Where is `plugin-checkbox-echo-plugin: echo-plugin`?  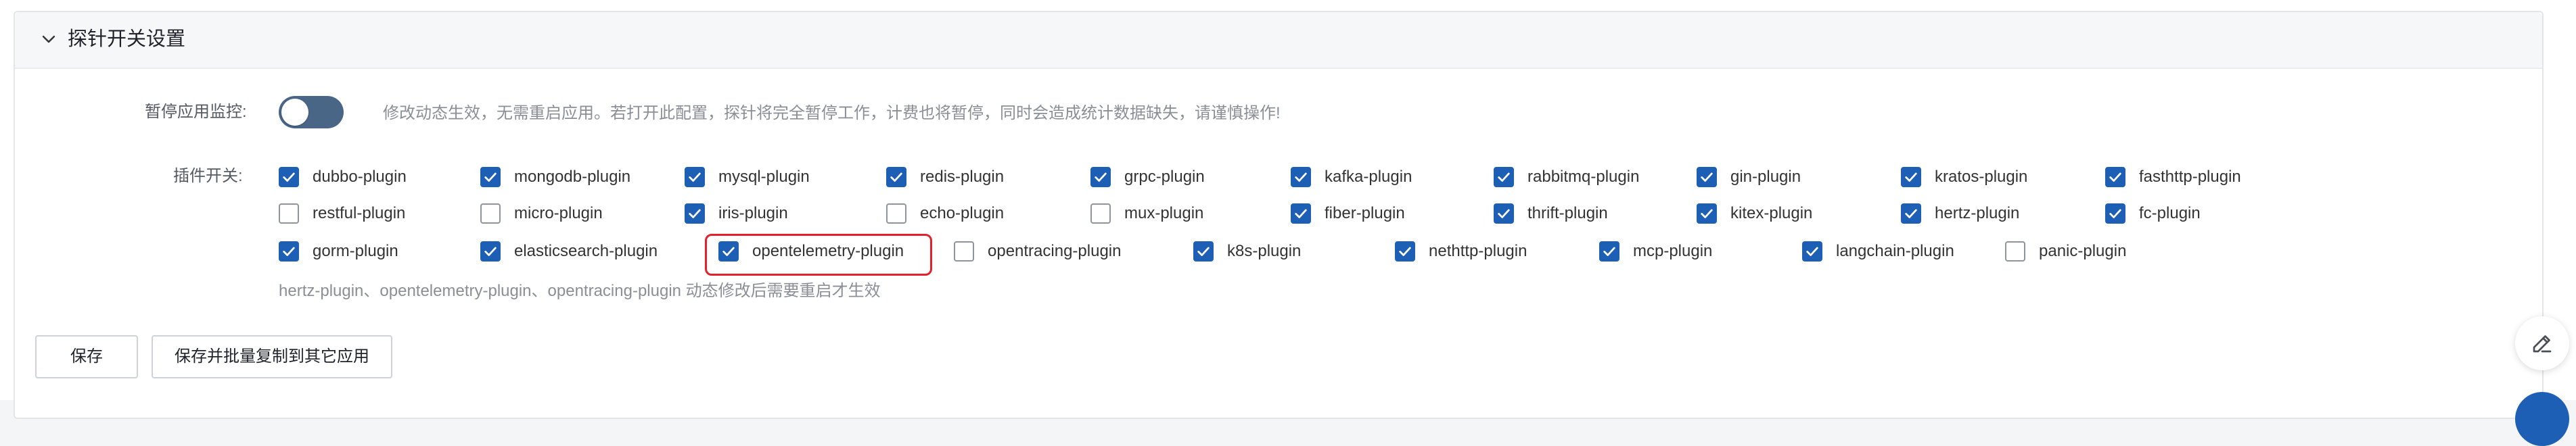 plugin-checkbox-echo-plugin: echo-plugin is located at coordinates (945, 214).